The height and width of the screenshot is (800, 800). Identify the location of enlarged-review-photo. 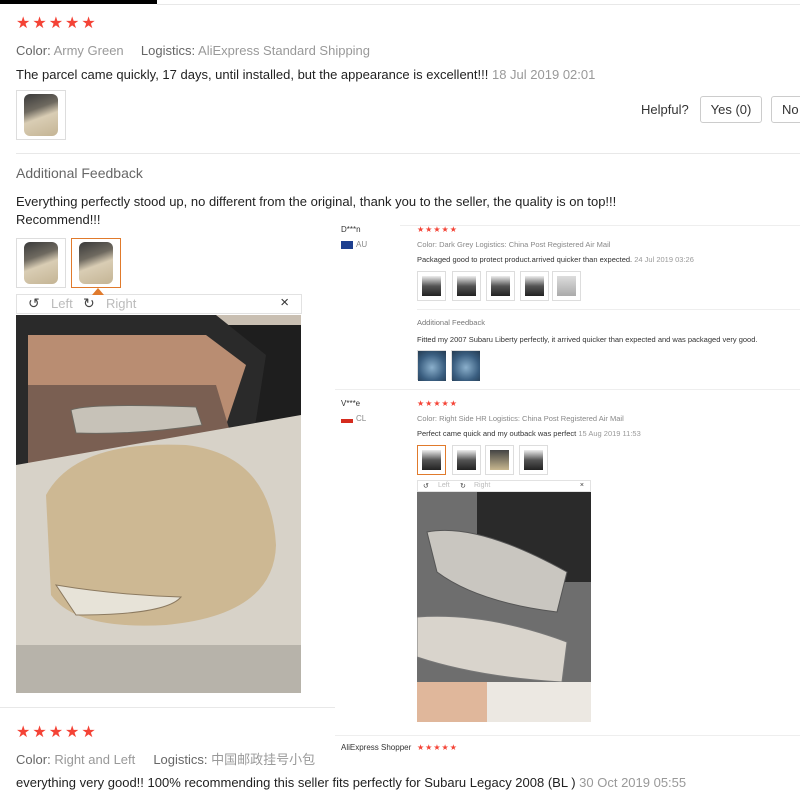
(503, 607).